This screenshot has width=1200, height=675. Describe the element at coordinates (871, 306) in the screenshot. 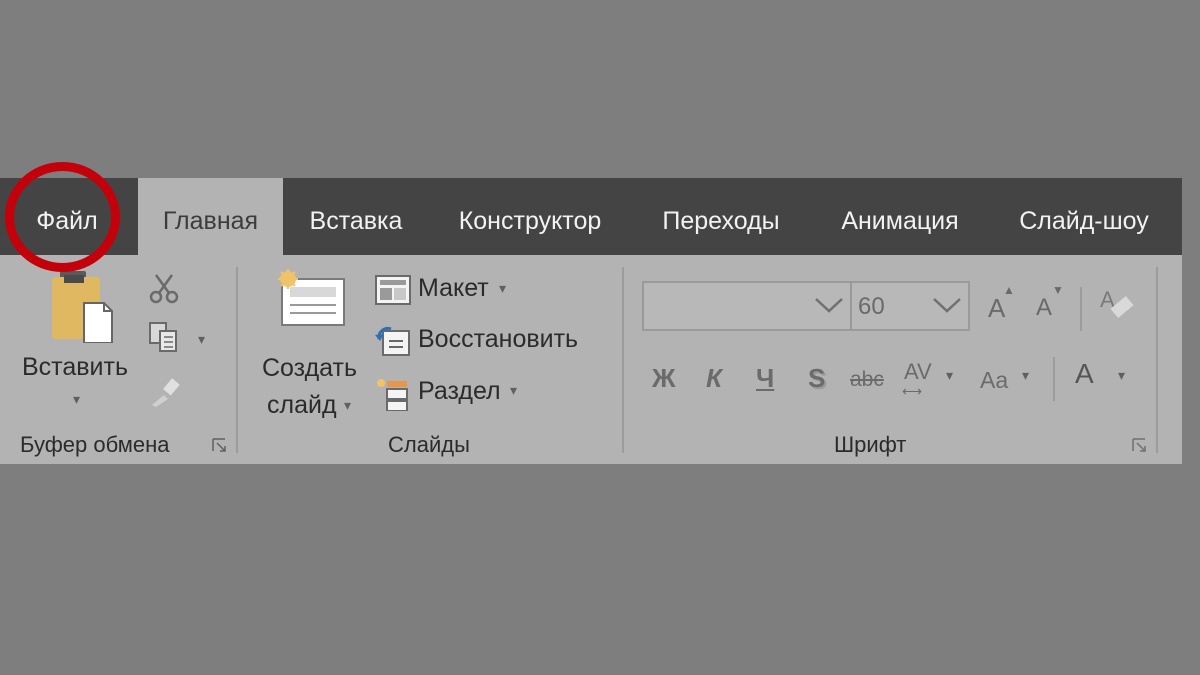

I see `font-size-value: 60` at that location.